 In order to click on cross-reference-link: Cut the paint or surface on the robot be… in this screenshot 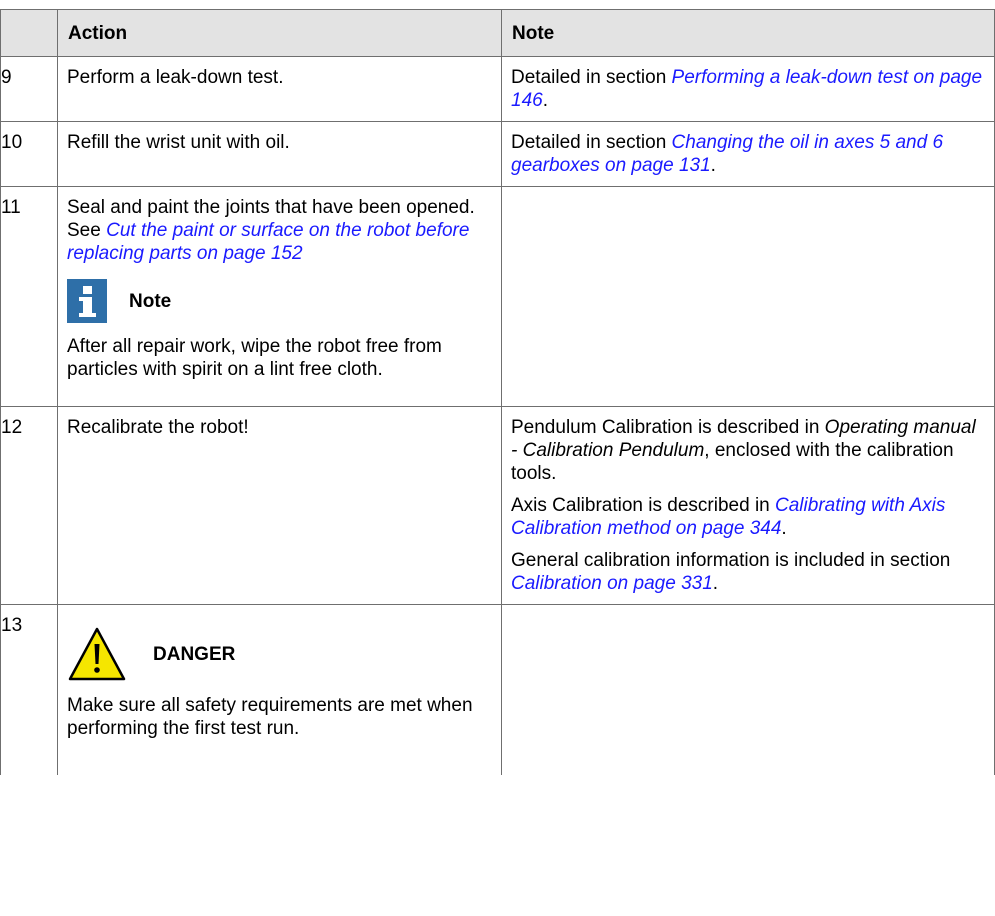, I will do `click(268, 242)`.